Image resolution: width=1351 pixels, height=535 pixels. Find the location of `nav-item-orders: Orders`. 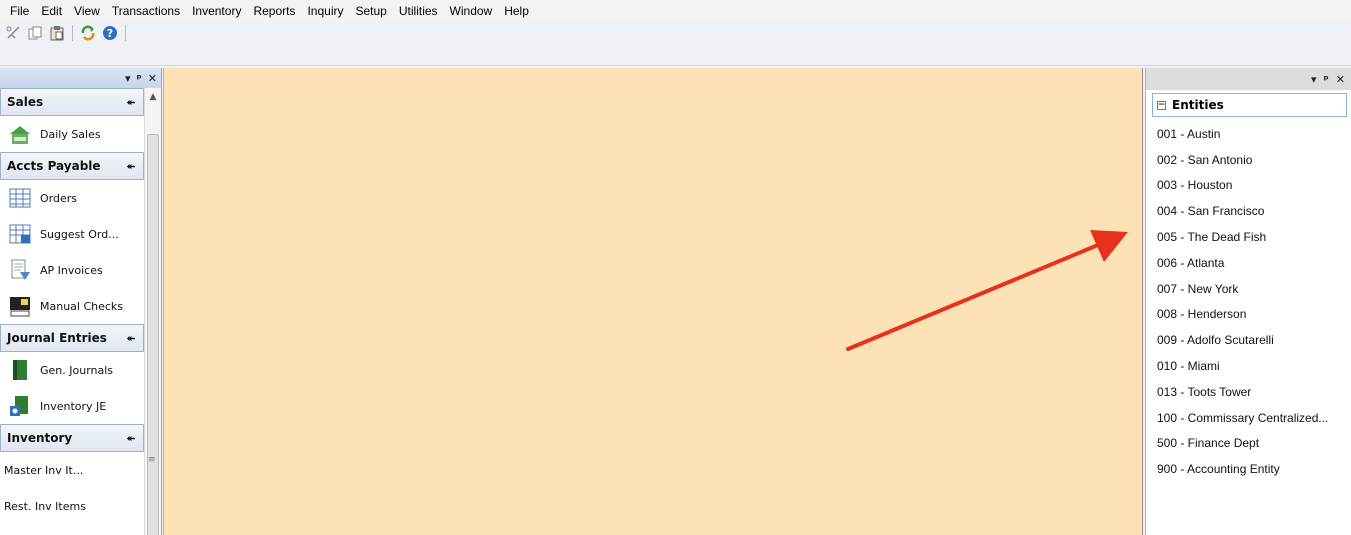

nav-item-orders: Orders is located at coordinates (72, 198).